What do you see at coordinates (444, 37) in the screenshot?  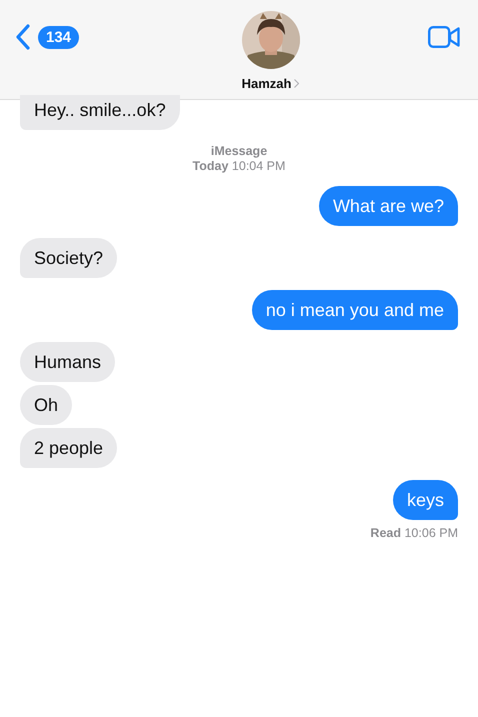 I see `video-camera-icon` at bounding box center [444, 37].